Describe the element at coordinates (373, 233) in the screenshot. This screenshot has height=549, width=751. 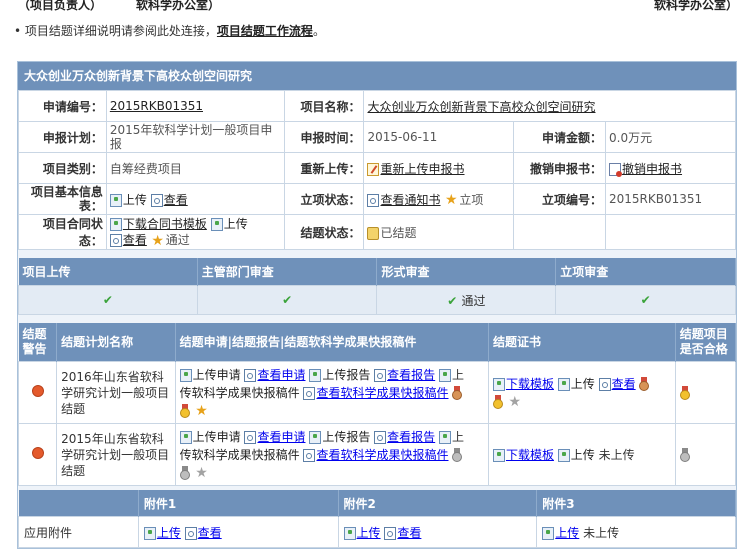
I see `lock-icon` at that location.